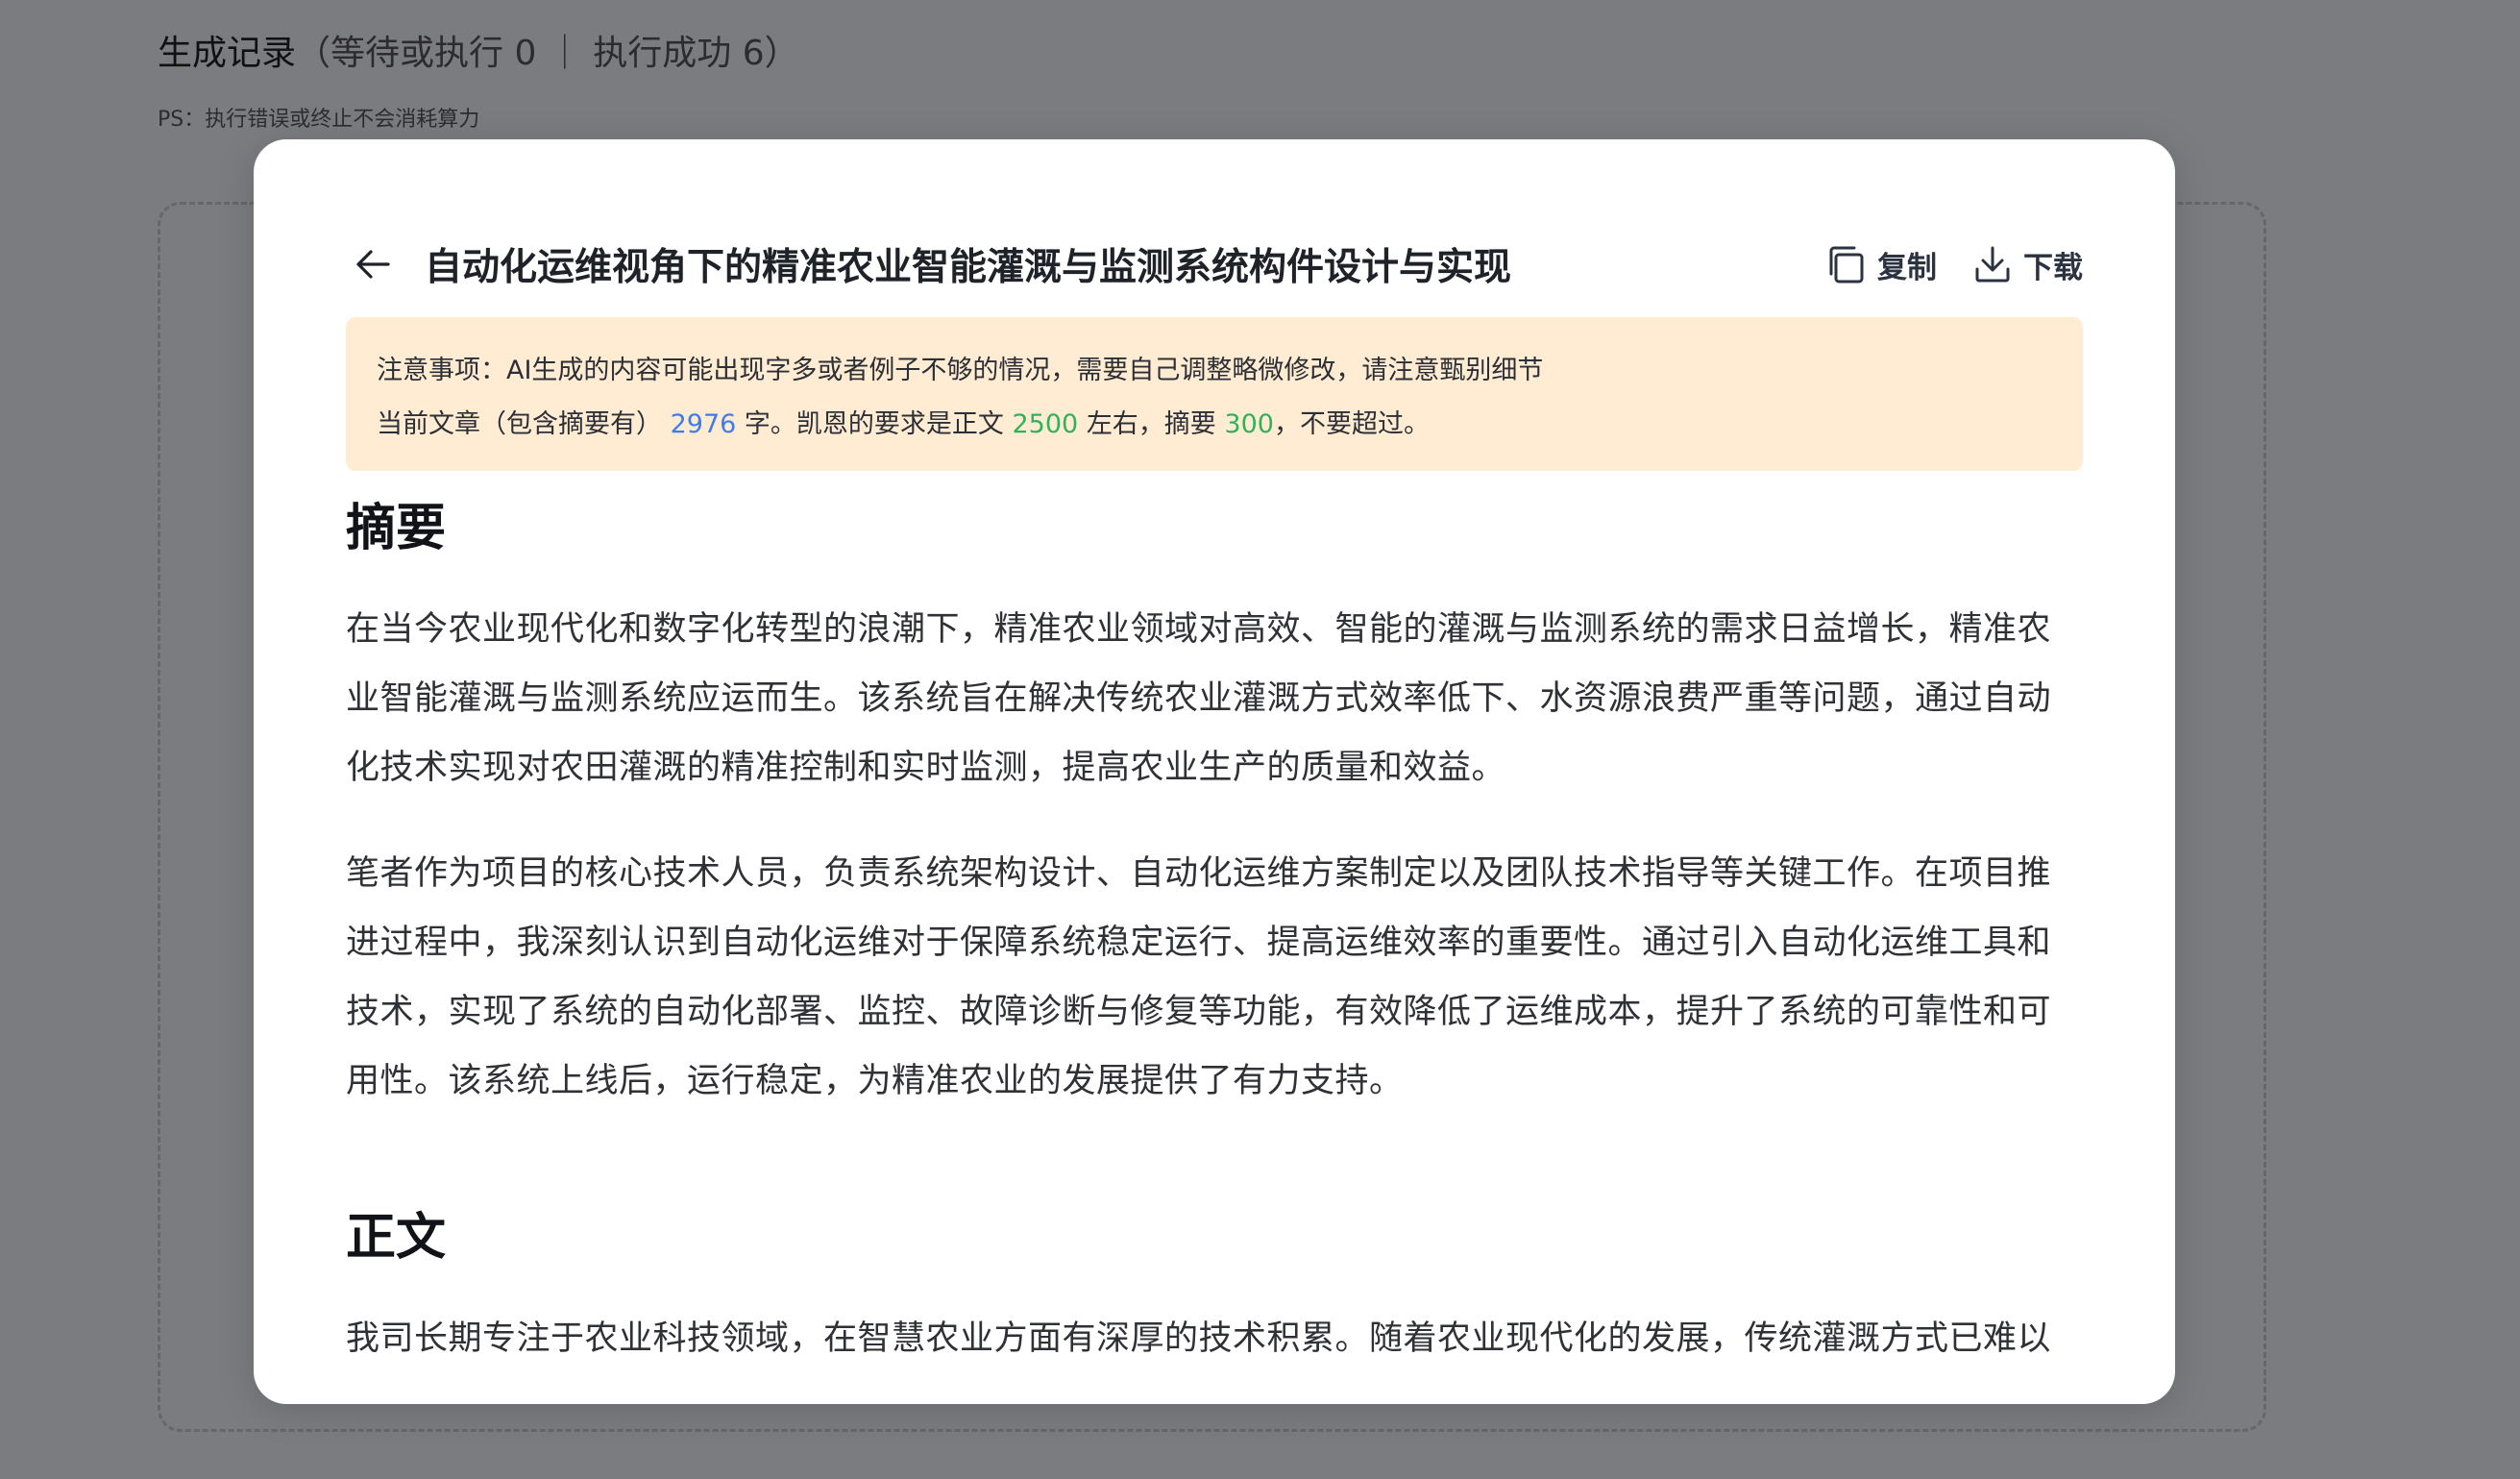  What do you see at coordinates (228, 54) in the screenshot?
I see `page-title-text: 生成记录` at bounding box center [228, 54].